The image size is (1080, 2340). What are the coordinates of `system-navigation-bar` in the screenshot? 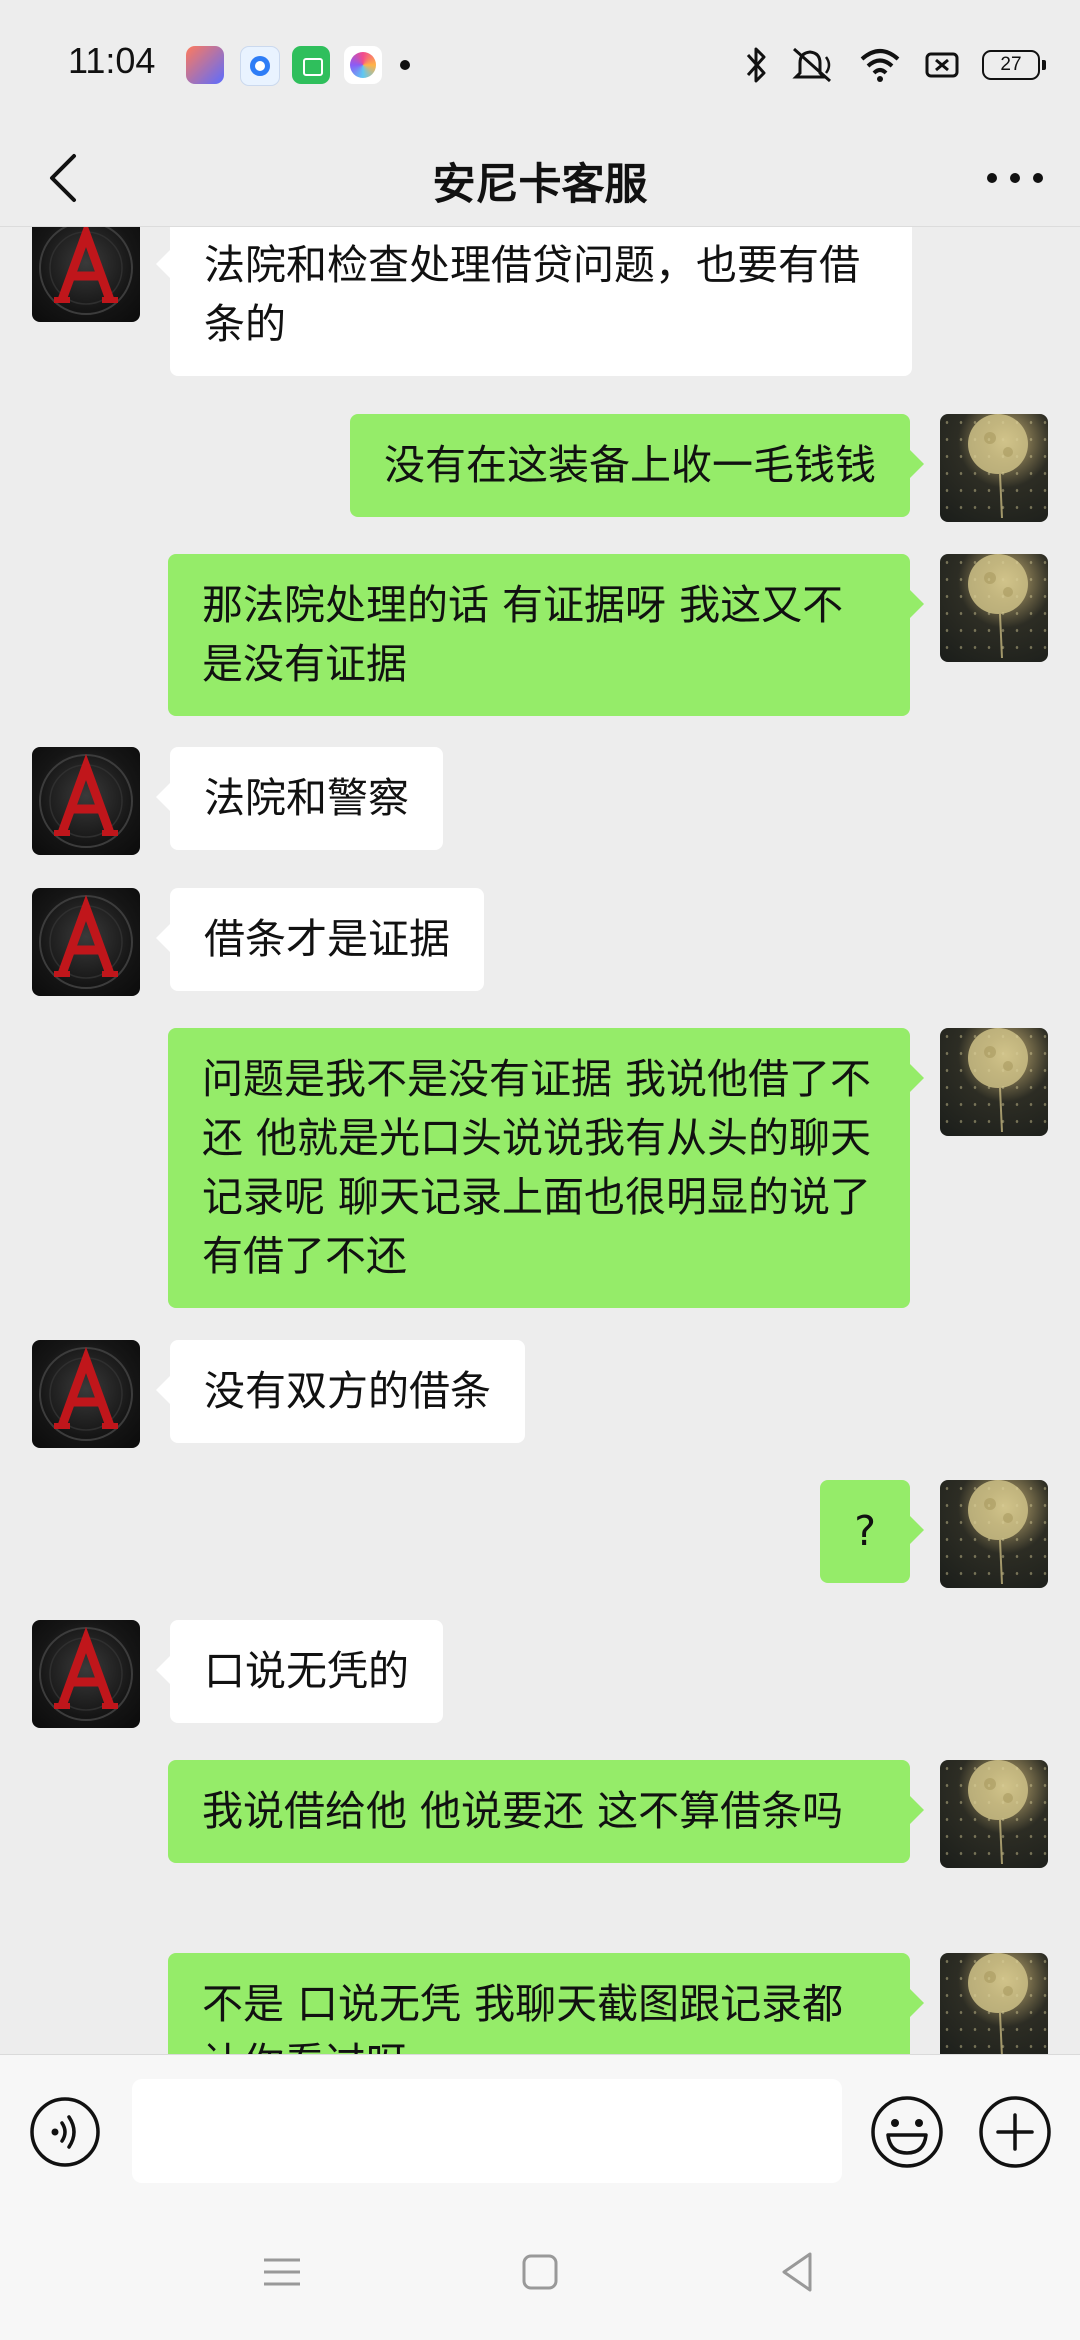 It's located at (540, 2272).